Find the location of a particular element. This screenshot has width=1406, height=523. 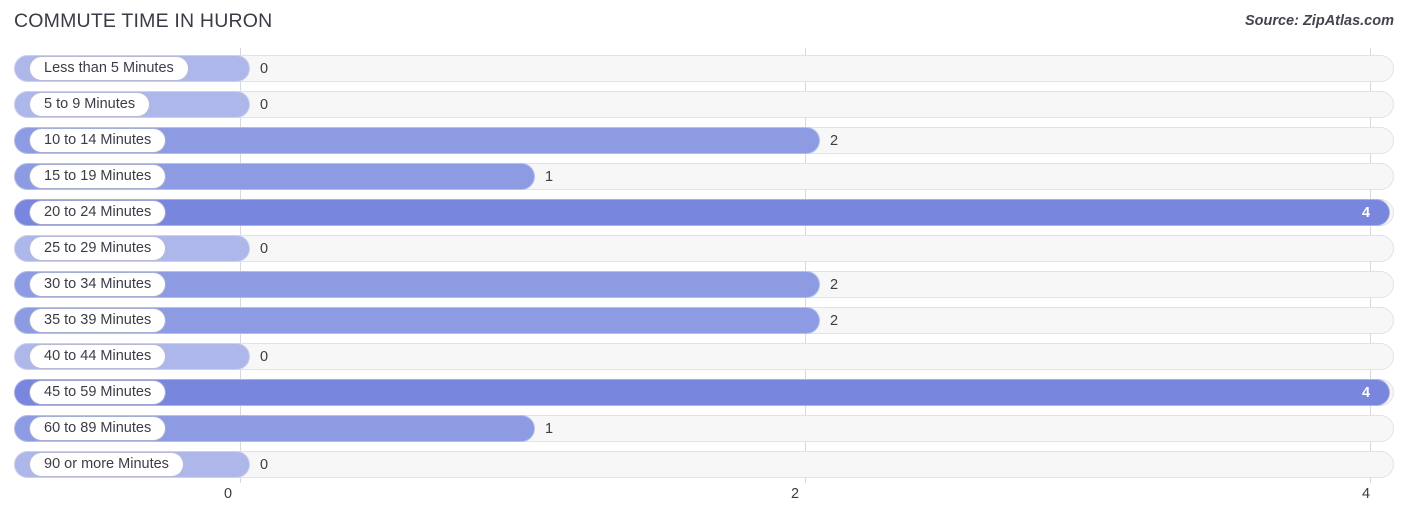

category-label-pill: 35 to 39 Minutes is located at coordinates (98, 320).